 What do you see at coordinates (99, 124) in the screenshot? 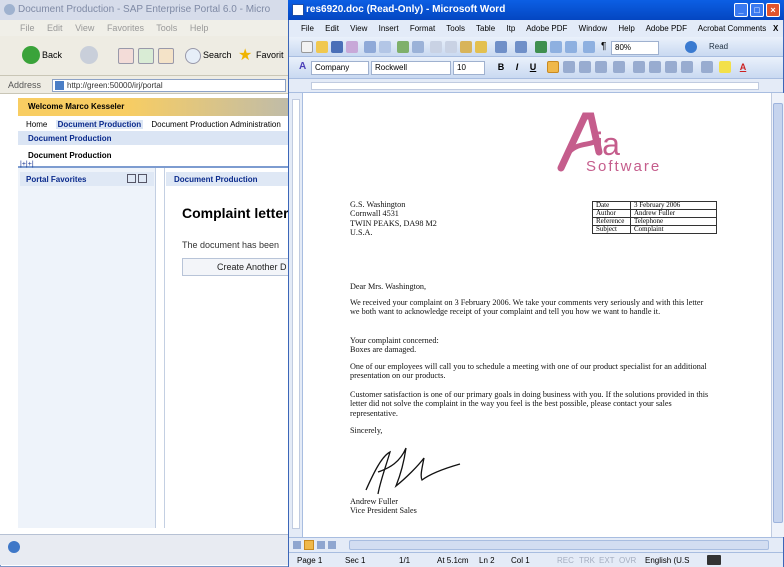
I see `nav-document-production: Document Production` at bounding box center [99, 124].